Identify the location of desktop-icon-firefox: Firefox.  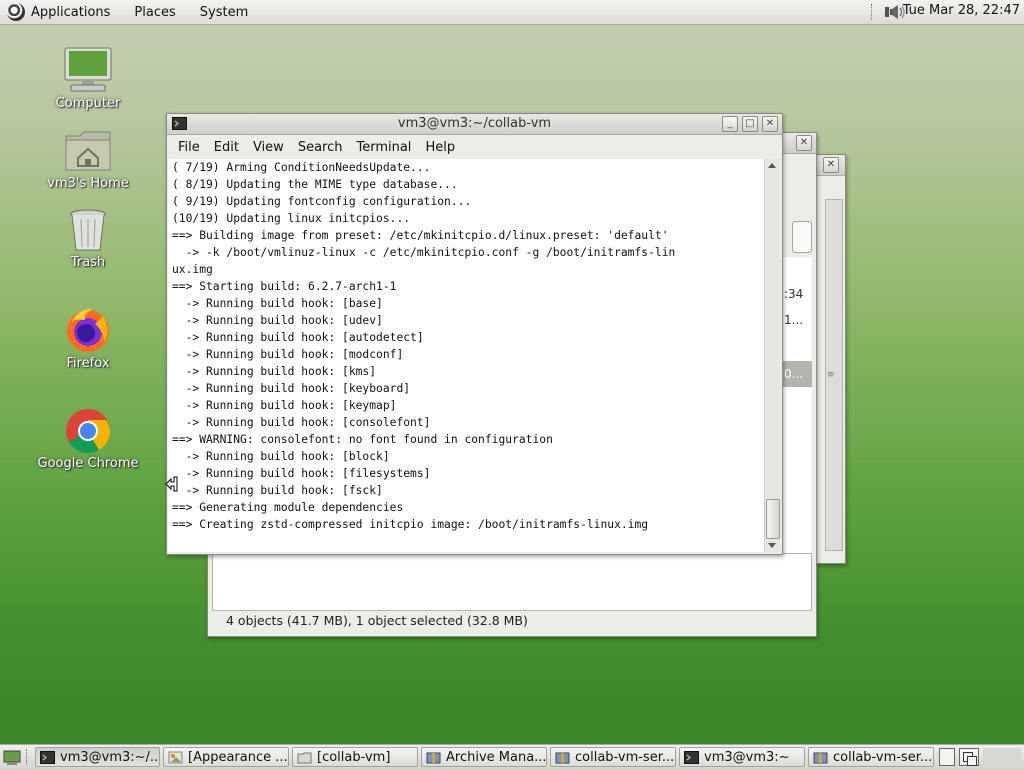
(88, 338).